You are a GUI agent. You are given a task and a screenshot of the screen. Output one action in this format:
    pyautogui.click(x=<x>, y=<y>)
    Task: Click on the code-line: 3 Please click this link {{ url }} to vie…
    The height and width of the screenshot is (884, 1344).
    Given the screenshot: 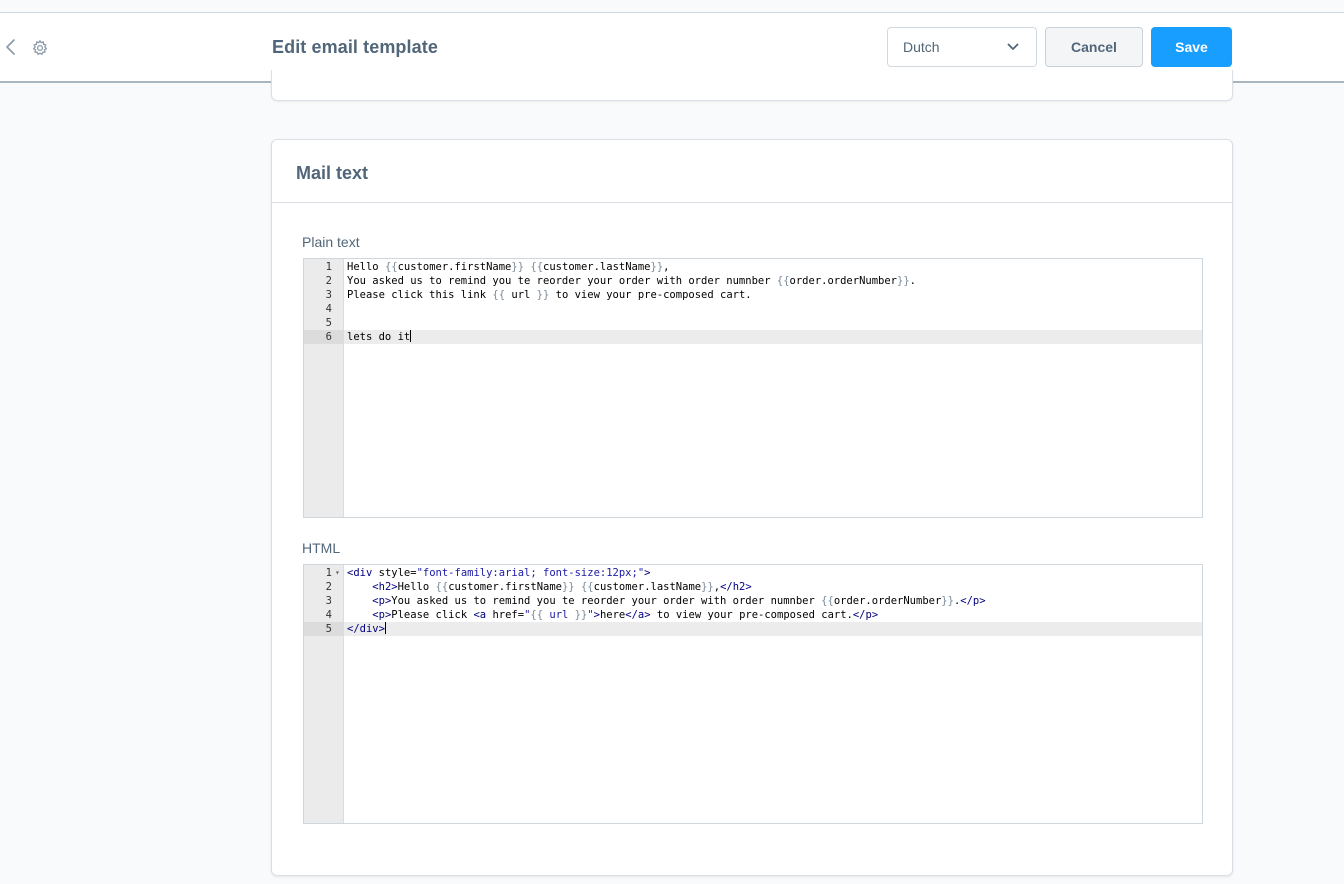 What is the action you would take?
    pyautogui.click(x=753, y=295)
    